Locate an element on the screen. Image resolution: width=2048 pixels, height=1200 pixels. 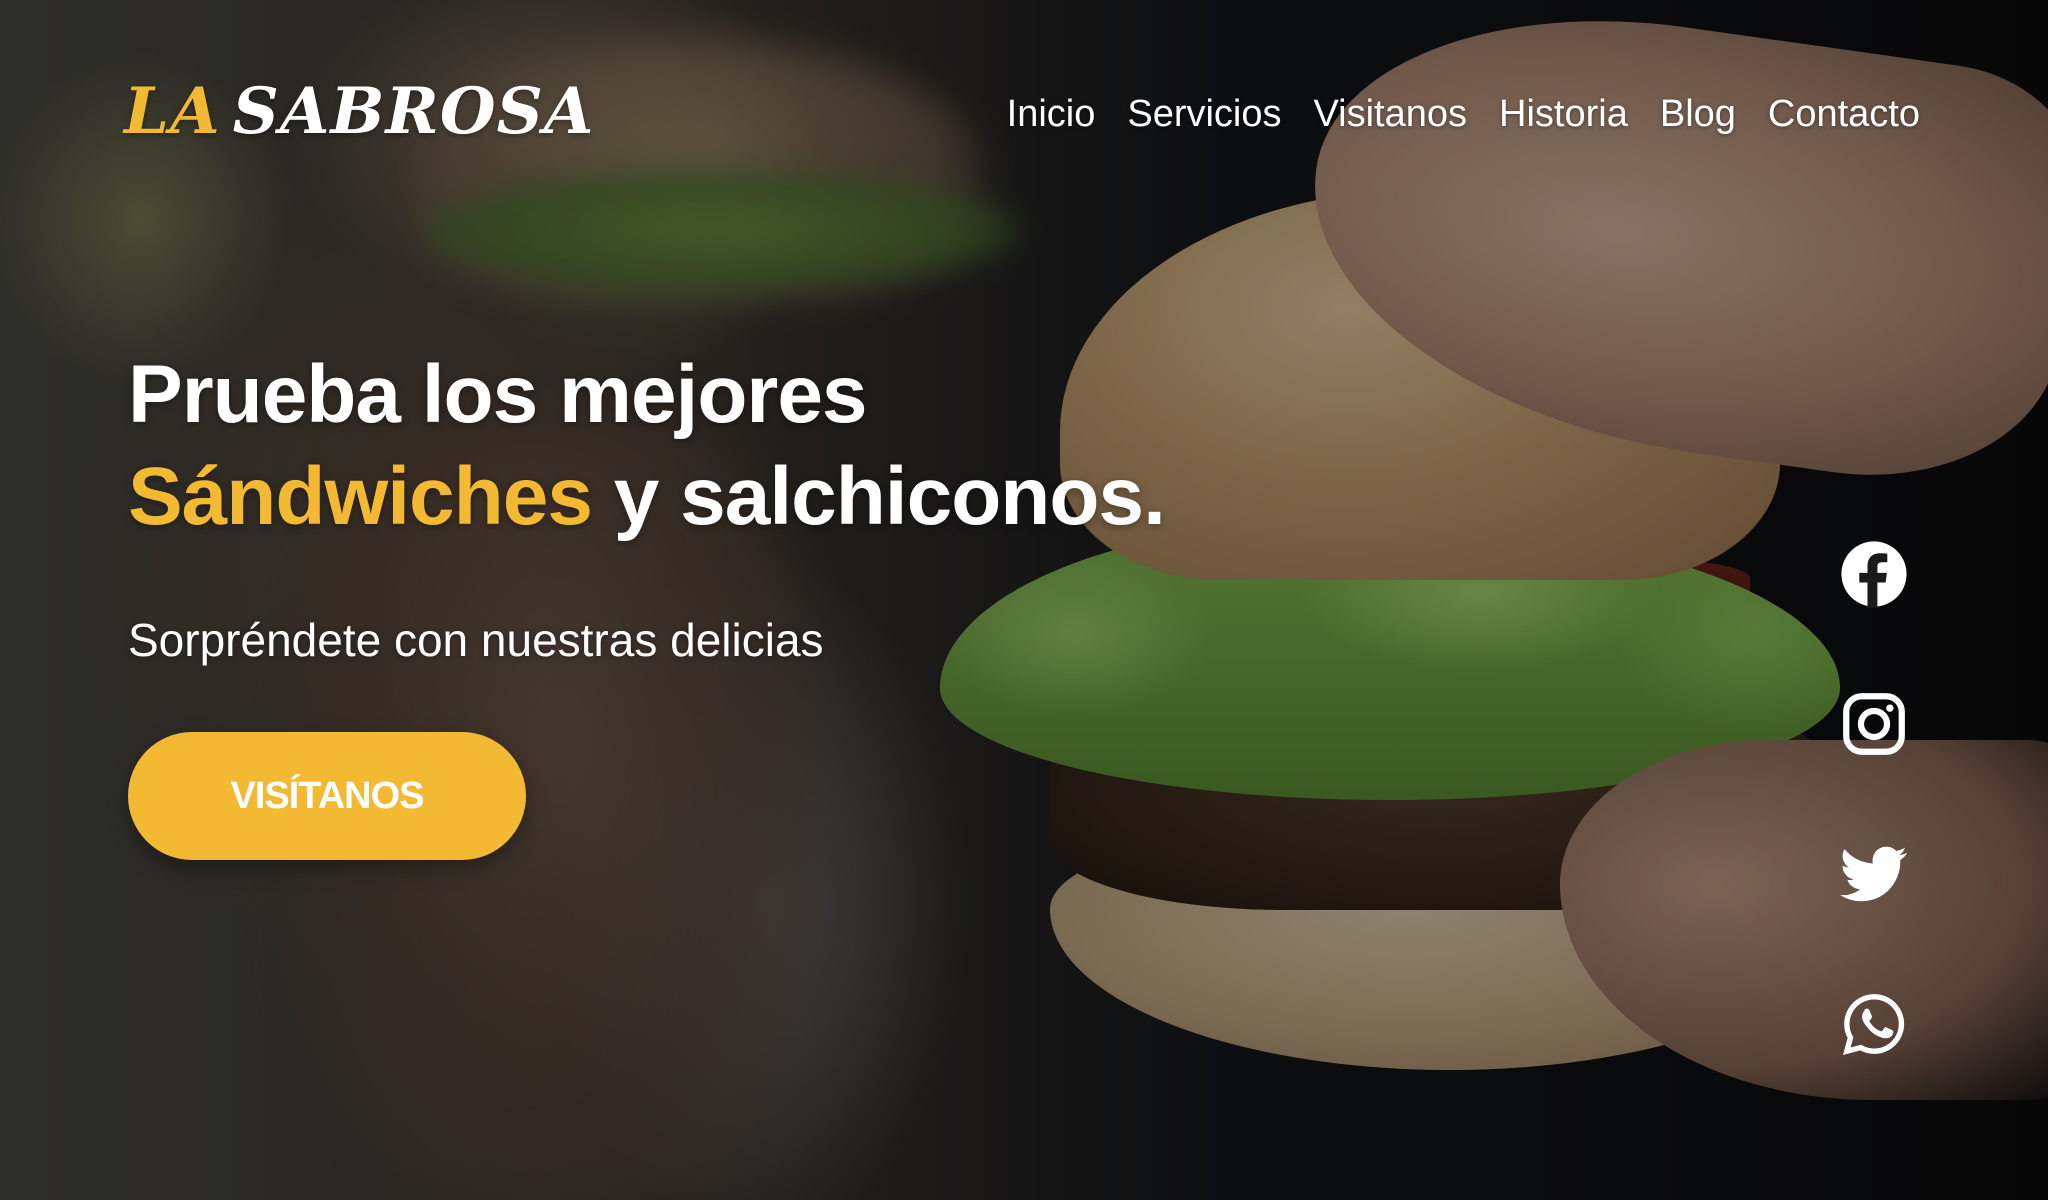
hero-title-rest: y salchiconos. is located at coordinates (878, 496).